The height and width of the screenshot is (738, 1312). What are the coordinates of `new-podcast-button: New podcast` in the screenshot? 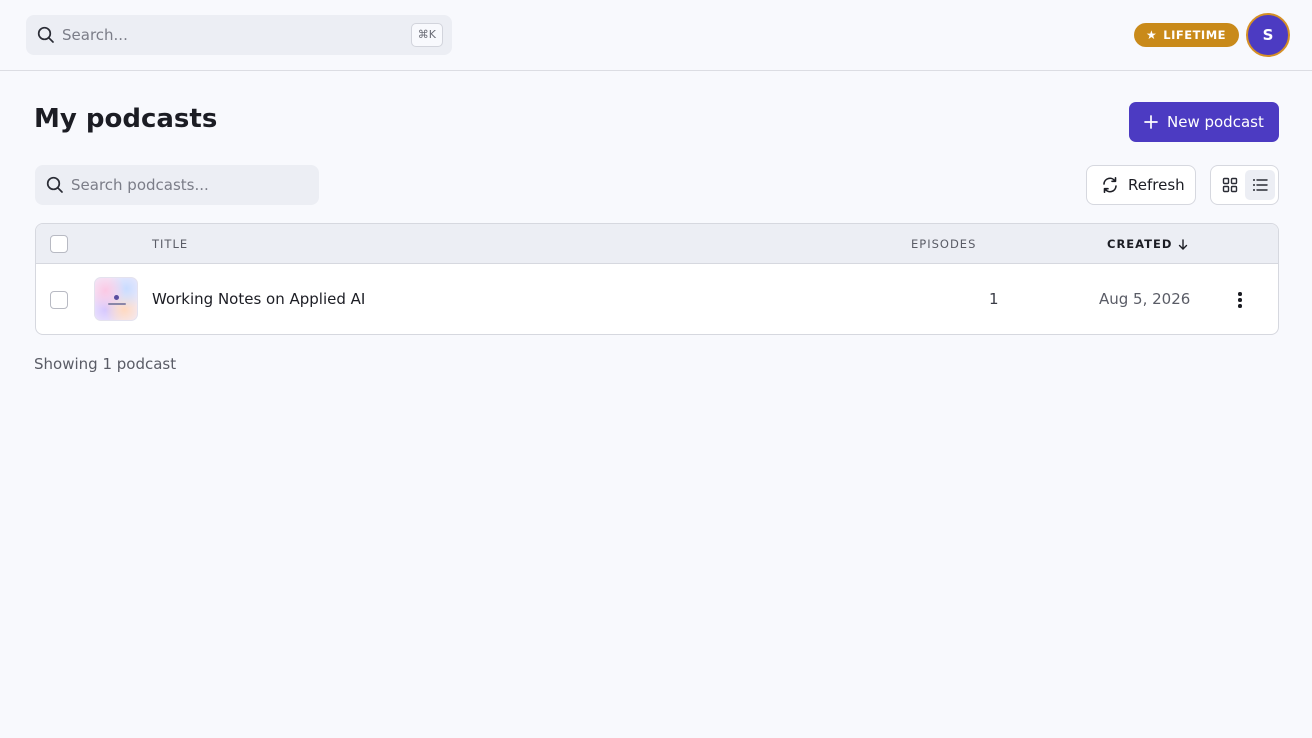 It's located at (1204, 122).